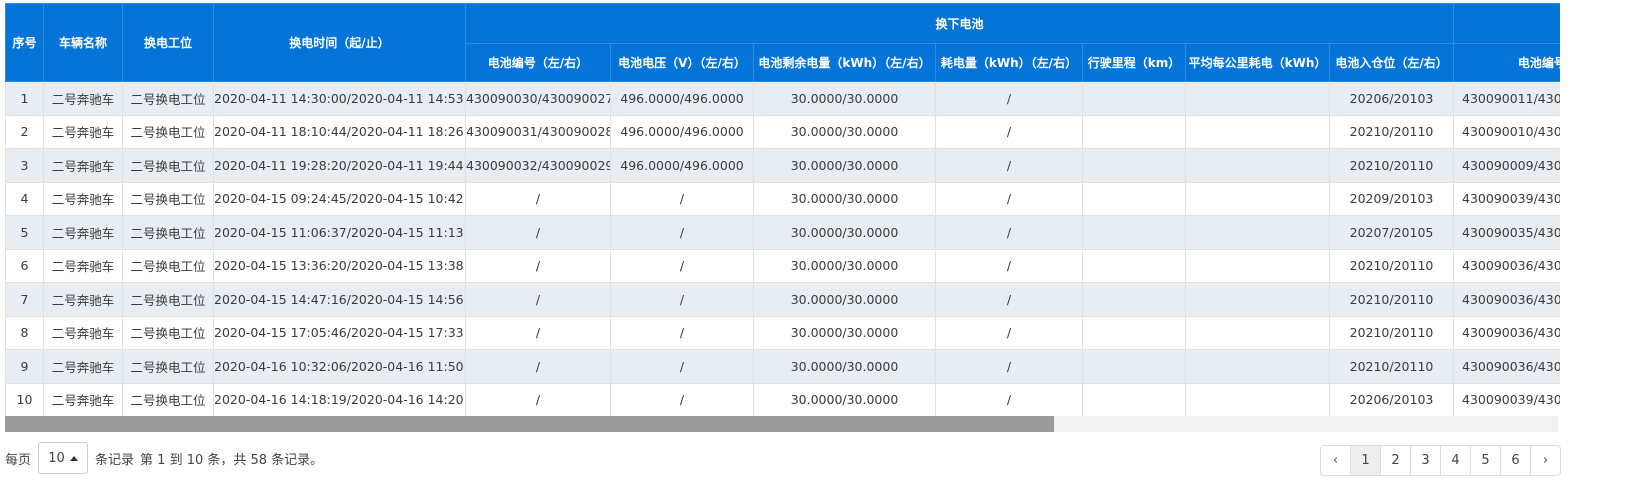  Describe the element at coordinates (1515, 460) in the screenshot. I see `page-button-6: 6` at that location.